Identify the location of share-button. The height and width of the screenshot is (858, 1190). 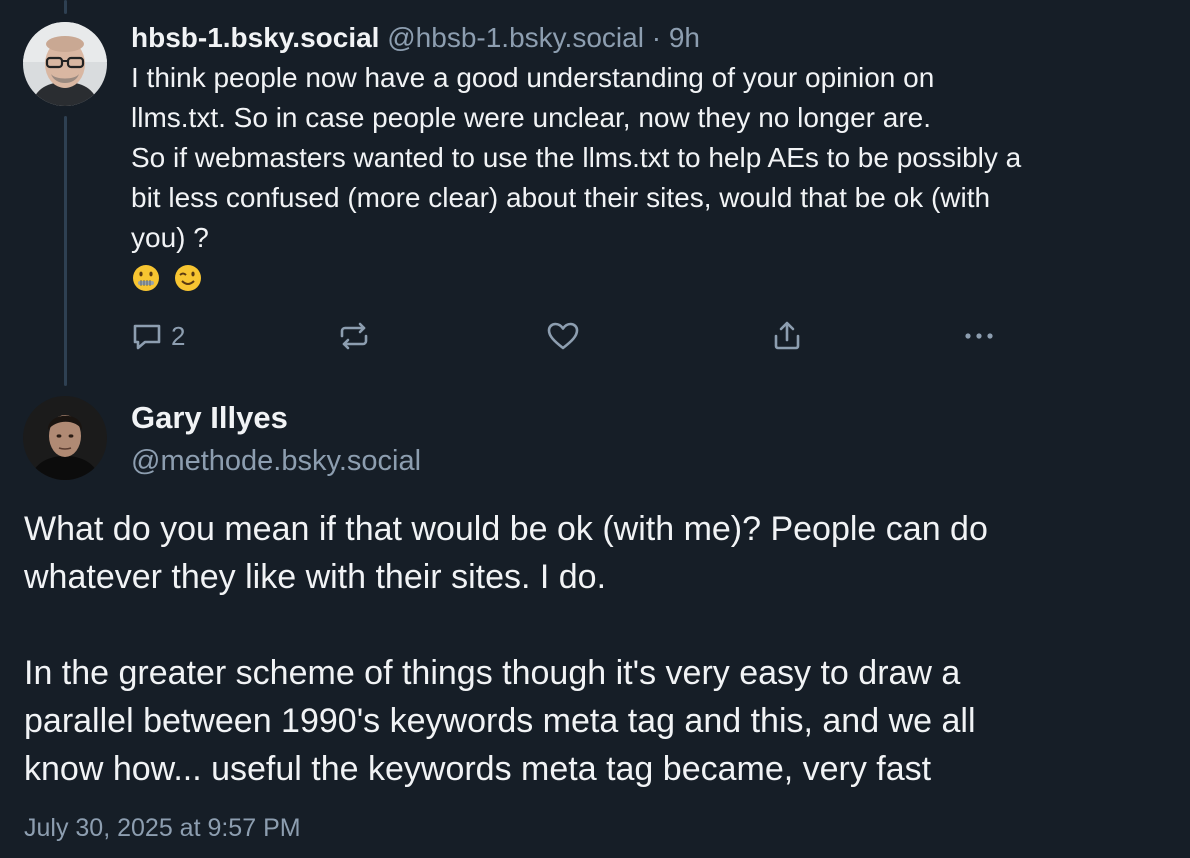
(787, 336).